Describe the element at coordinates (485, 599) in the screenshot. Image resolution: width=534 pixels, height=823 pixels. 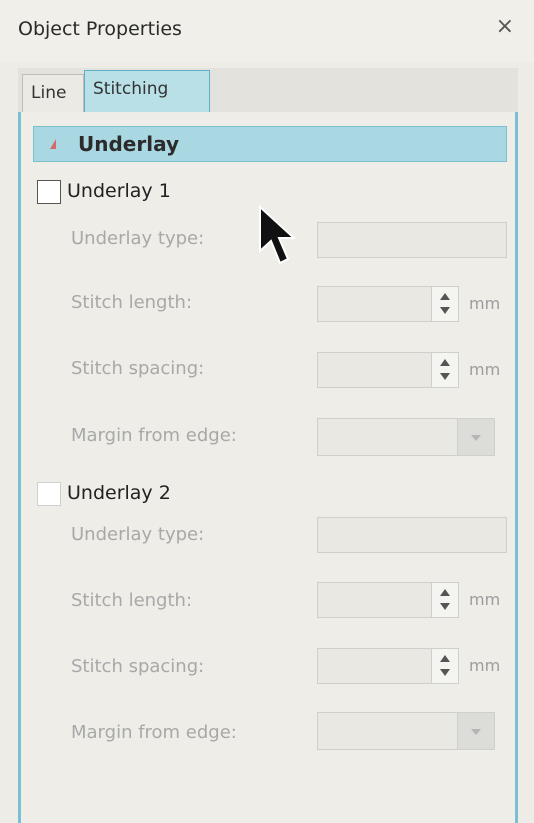
I see `underlay-2-stitch-length-unit: mm` at that location.